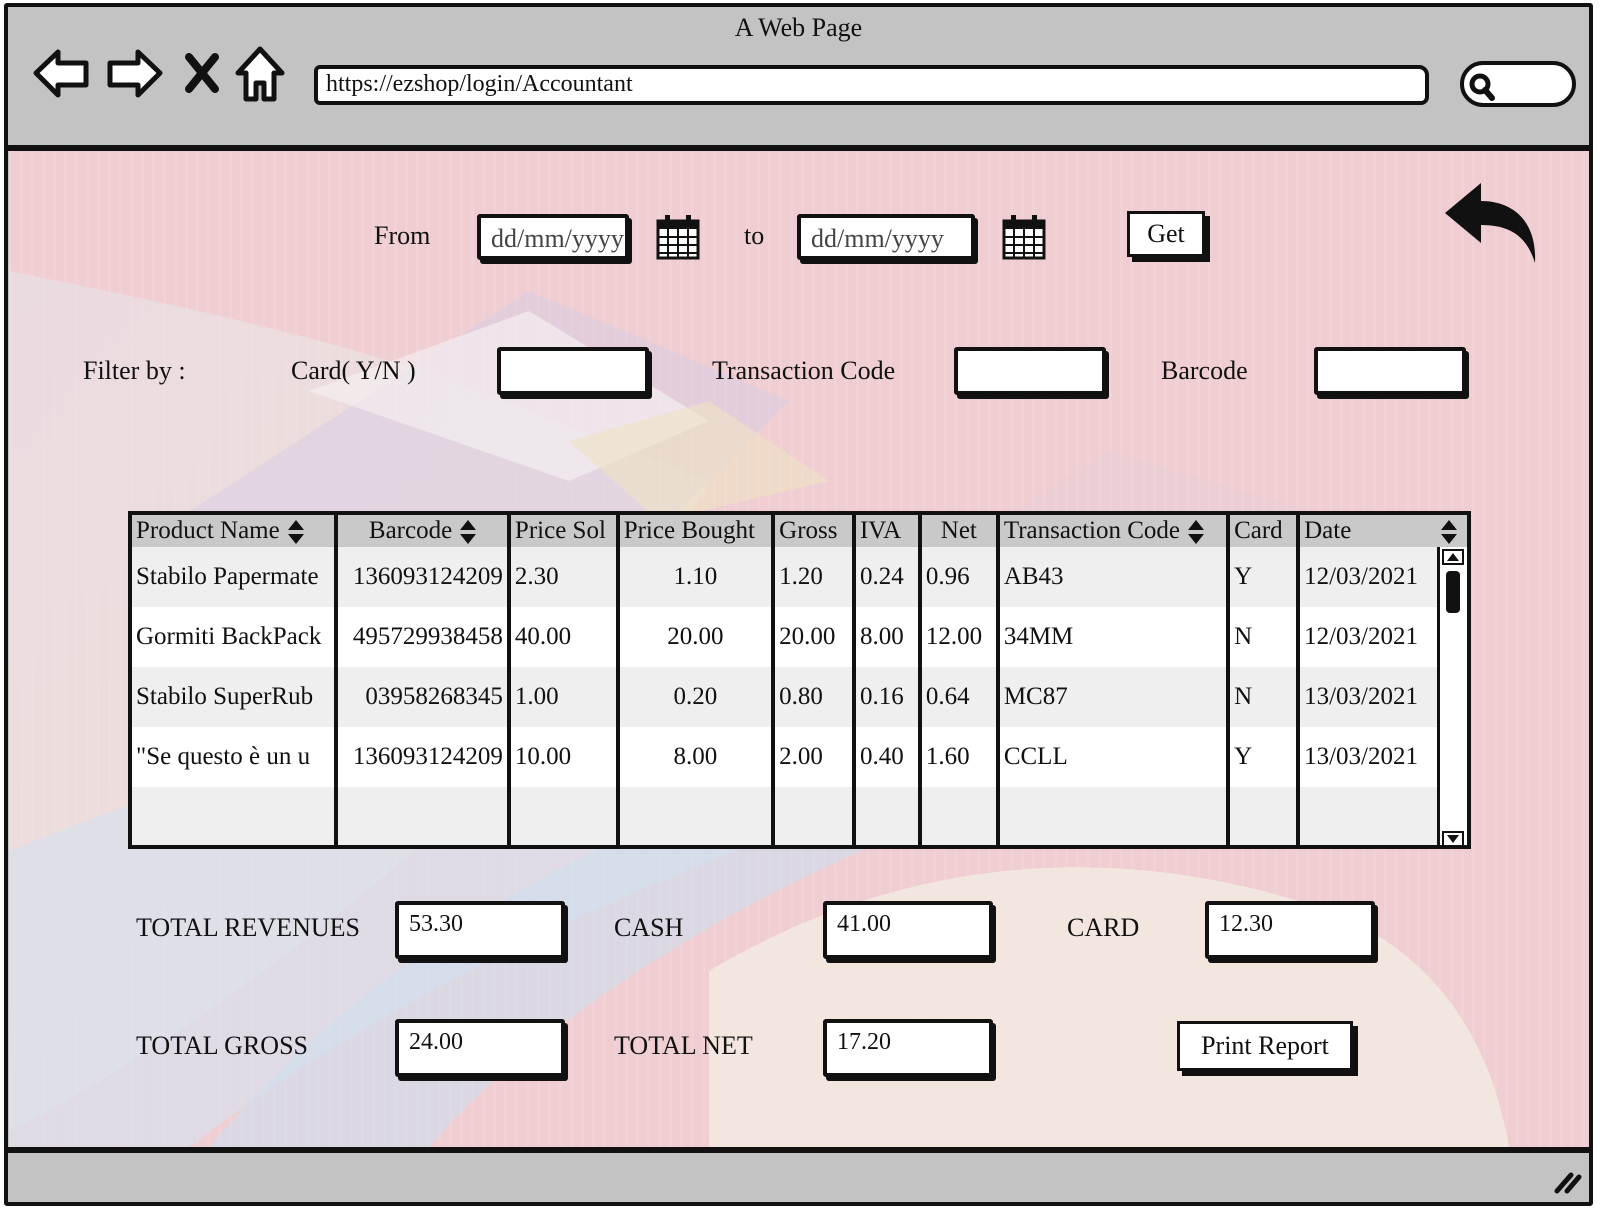 The width and height of the screenshot is (1600, 1212). What do you see at coordinates (1453, 557) in the screenshot?
I see `scroll-up-icon` at bounding box center [1453, 557].